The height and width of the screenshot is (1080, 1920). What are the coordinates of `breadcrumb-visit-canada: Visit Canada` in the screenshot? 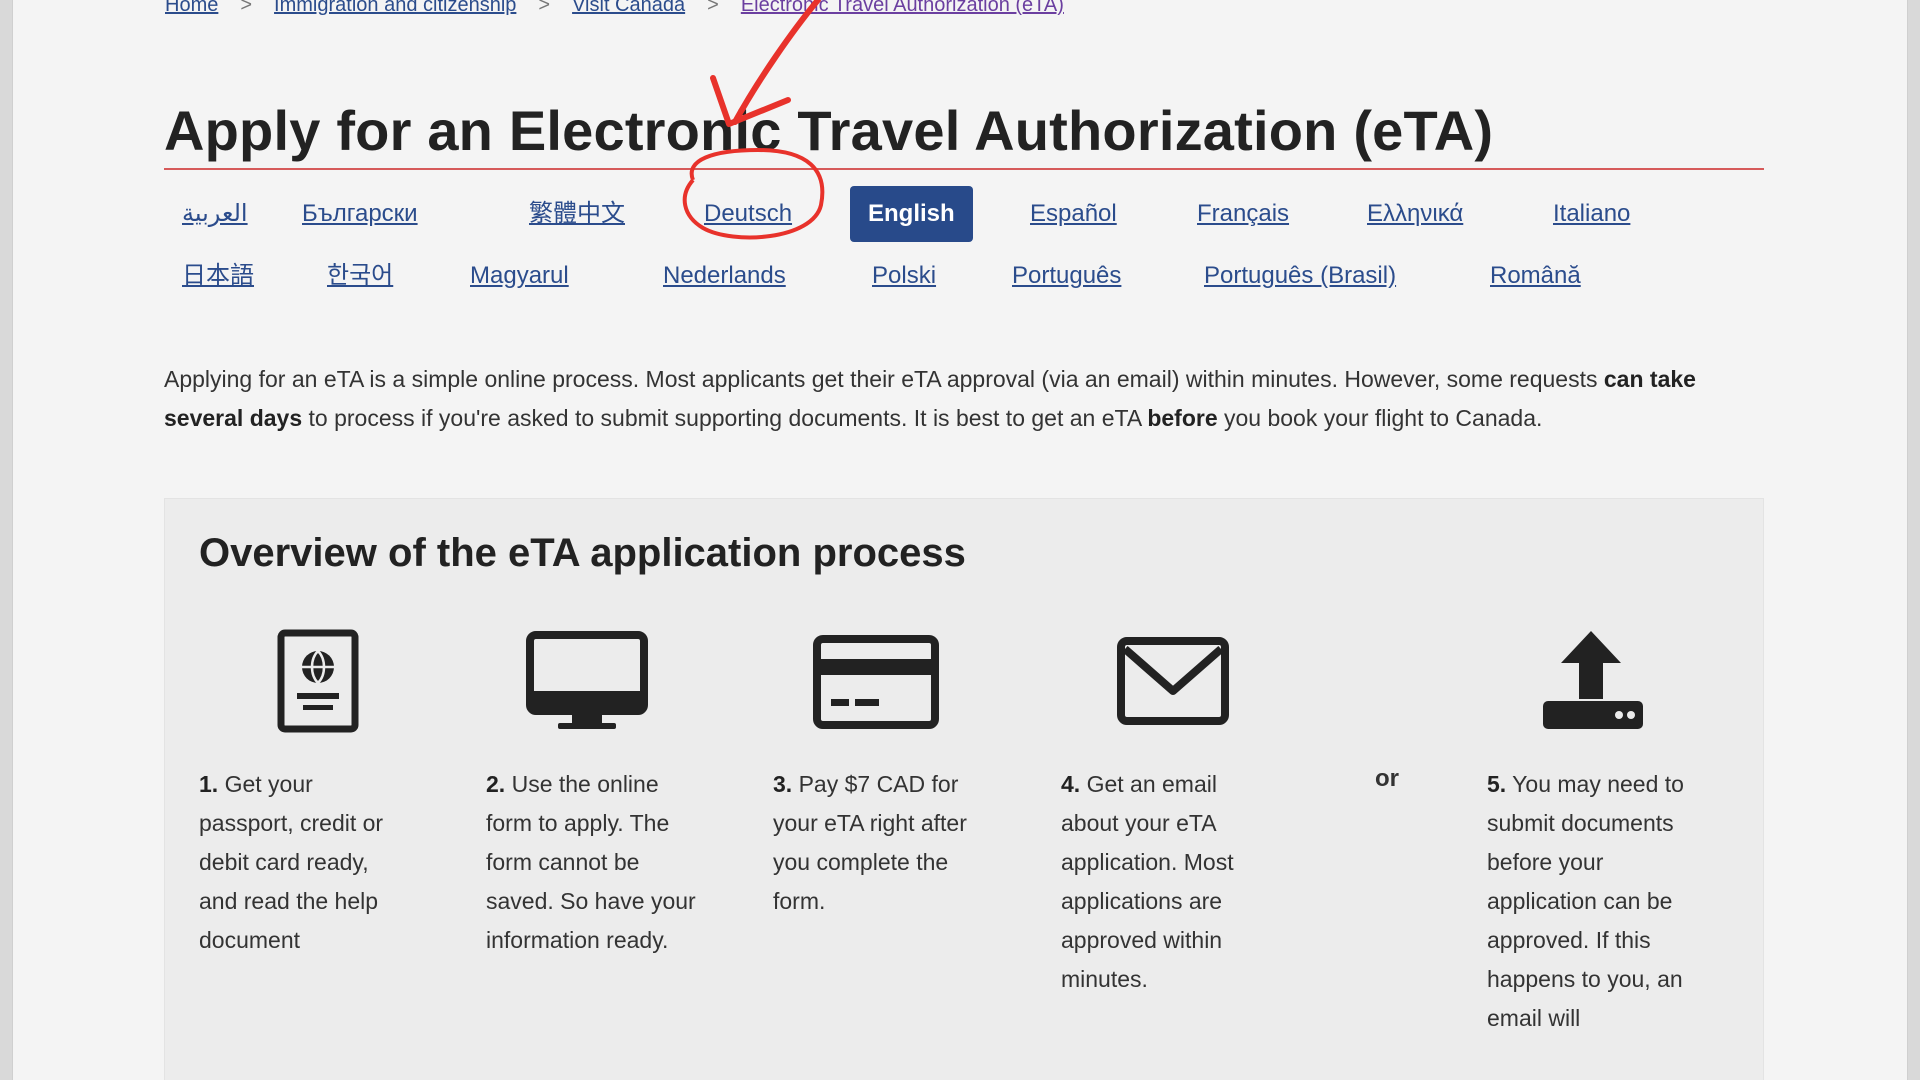 It's located at (628, 8).